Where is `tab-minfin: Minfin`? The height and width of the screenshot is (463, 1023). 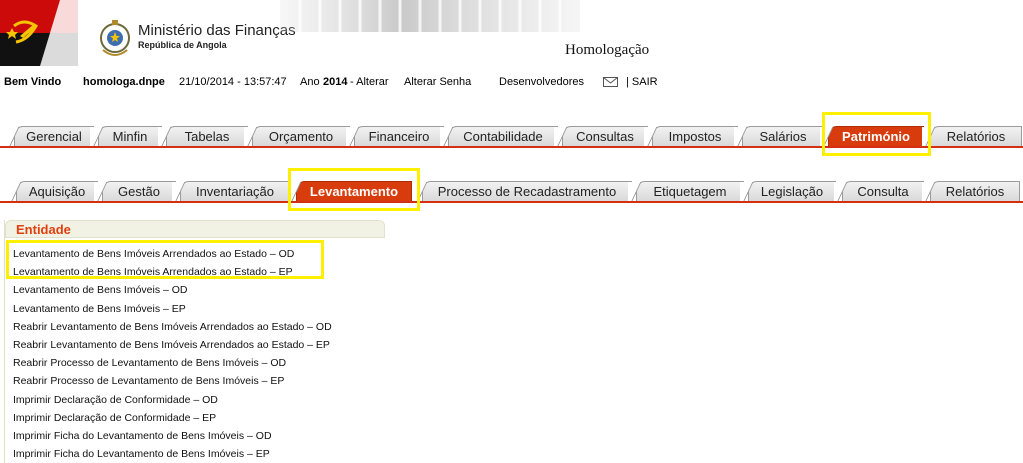
tab-minfin: Minfin is located at coordinates (126, 136).